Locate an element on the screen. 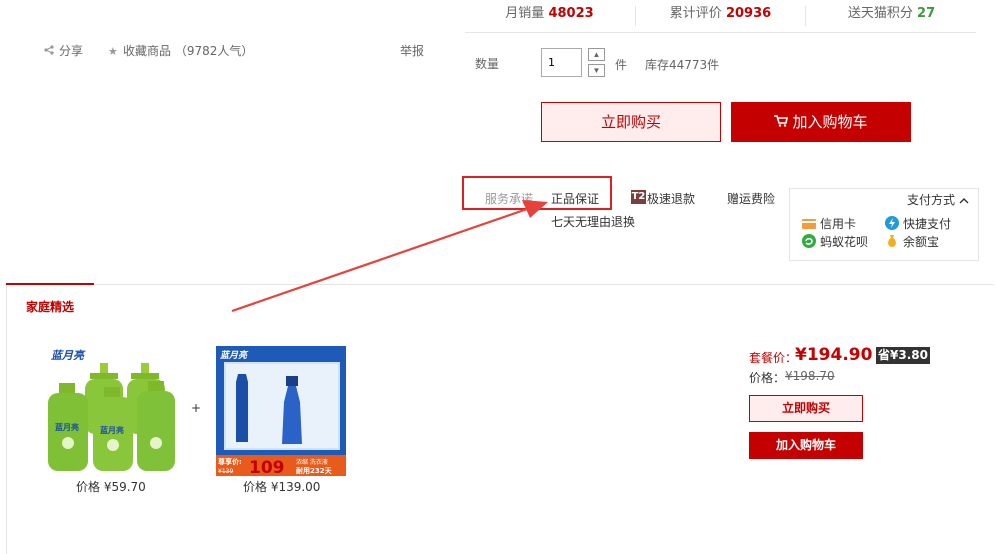 This screenshot has width=997, height=554. reviews-value: 20936 is located at coordinates (748, 13).